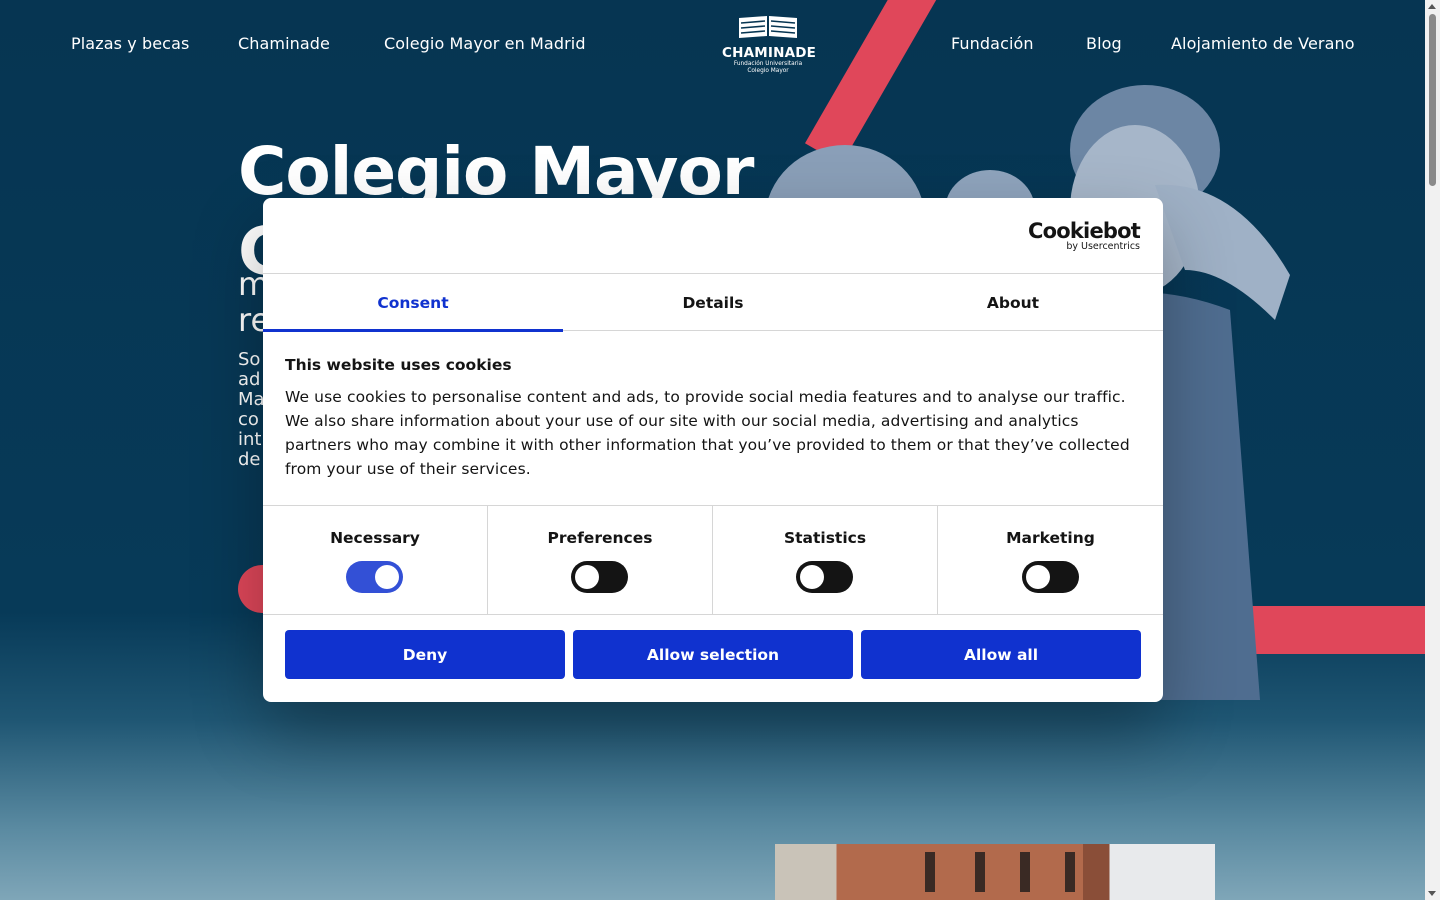 This screenshot has height=900, width=1440. What do you see at coordinates (374, 577) in the screenshot?
I see `necessary-toggle` at bounding box center [374, 577].